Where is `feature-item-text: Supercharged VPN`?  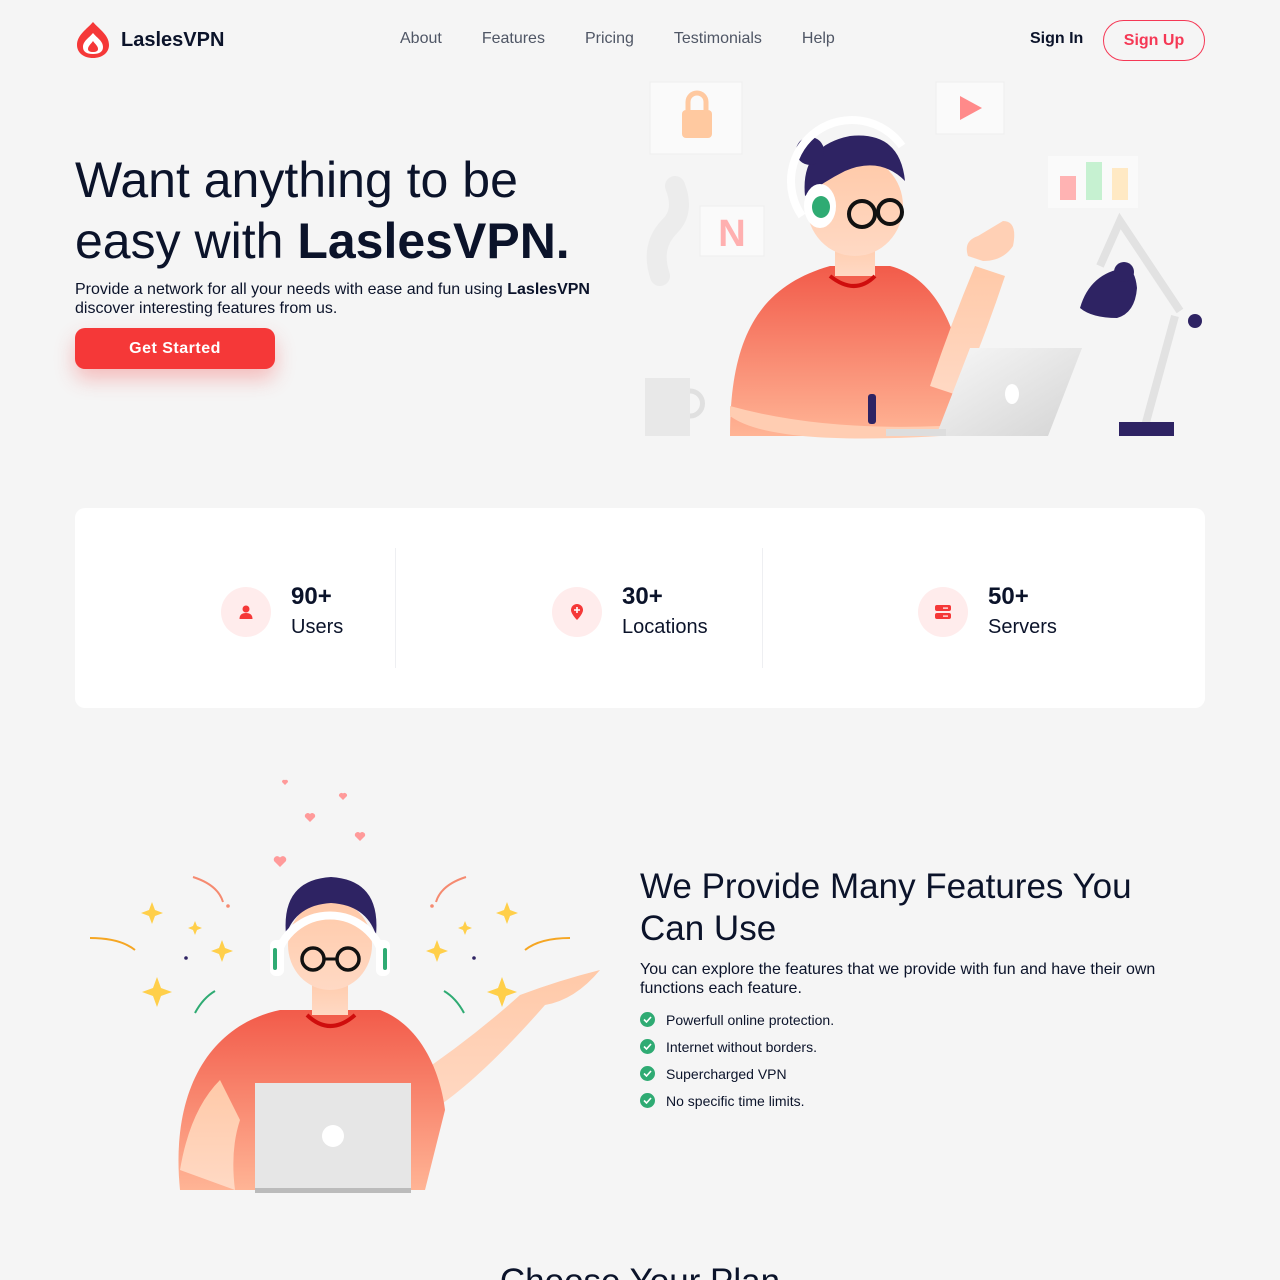 feature-item-text: Supercharged VPN is located at coordinates (726, 1073).